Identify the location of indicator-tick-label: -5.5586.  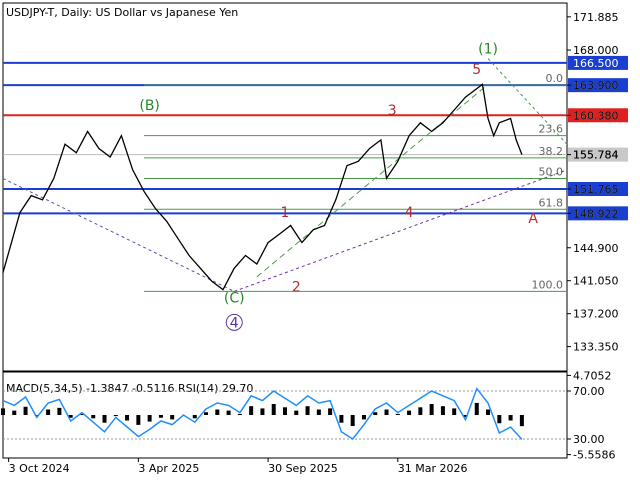
(594, 455).